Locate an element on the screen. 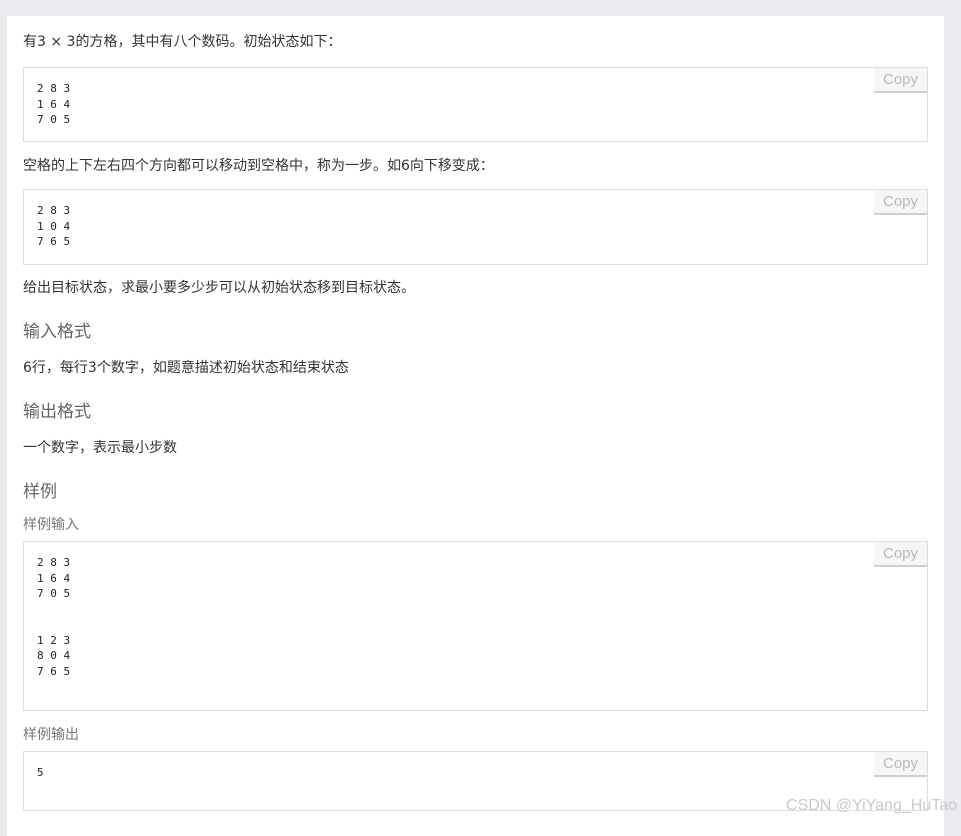 The width and height of the screenshot is (961, 836). code-moved-state: 2 8 3 1 0 4 7 6 5 is located at coordinates (54, 226).